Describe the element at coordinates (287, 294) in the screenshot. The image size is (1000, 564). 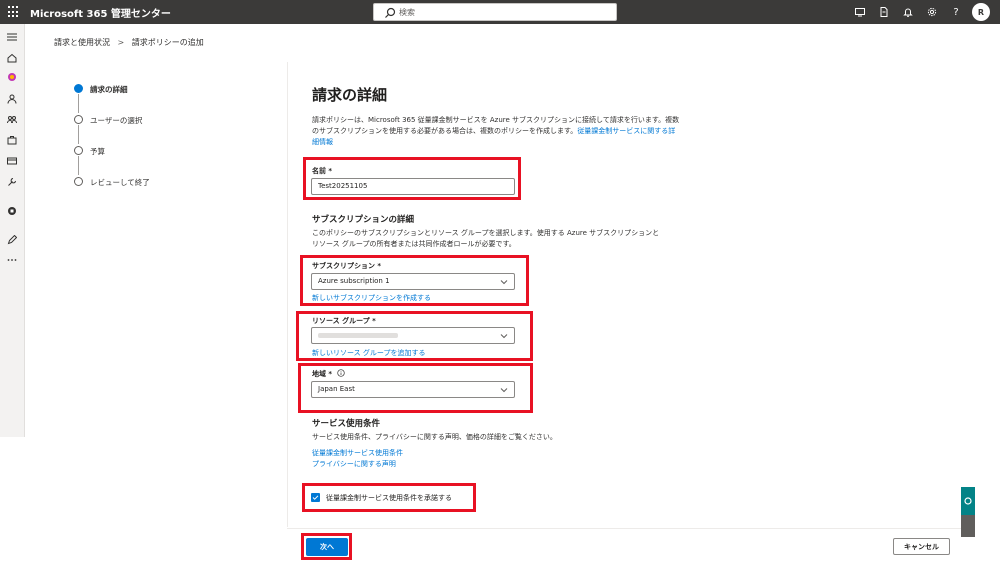
I see `panel-divider` at that location.